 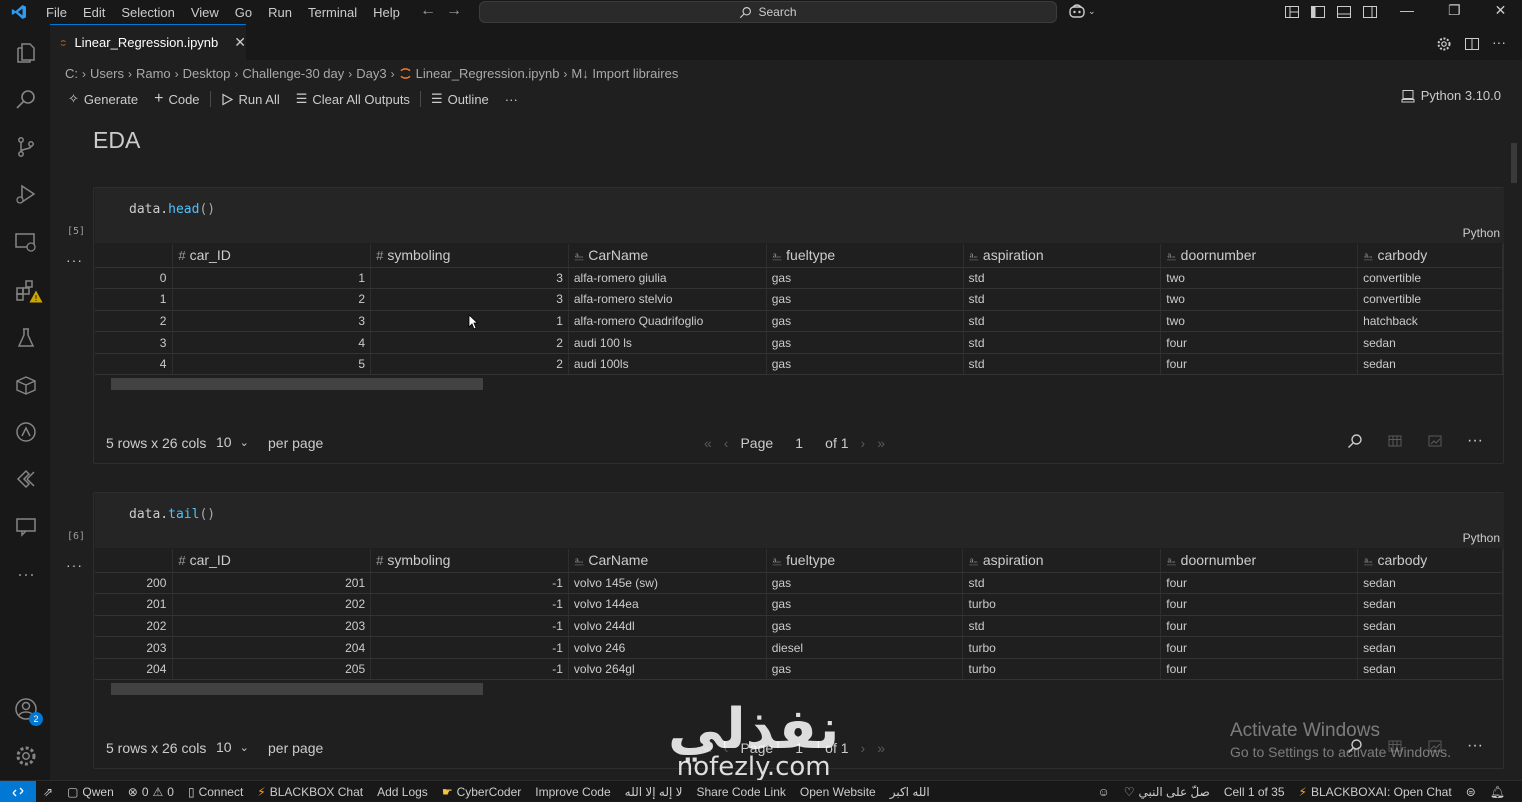 I want to click on table-cell: volvo 264gl, so click(x=667, y=669).